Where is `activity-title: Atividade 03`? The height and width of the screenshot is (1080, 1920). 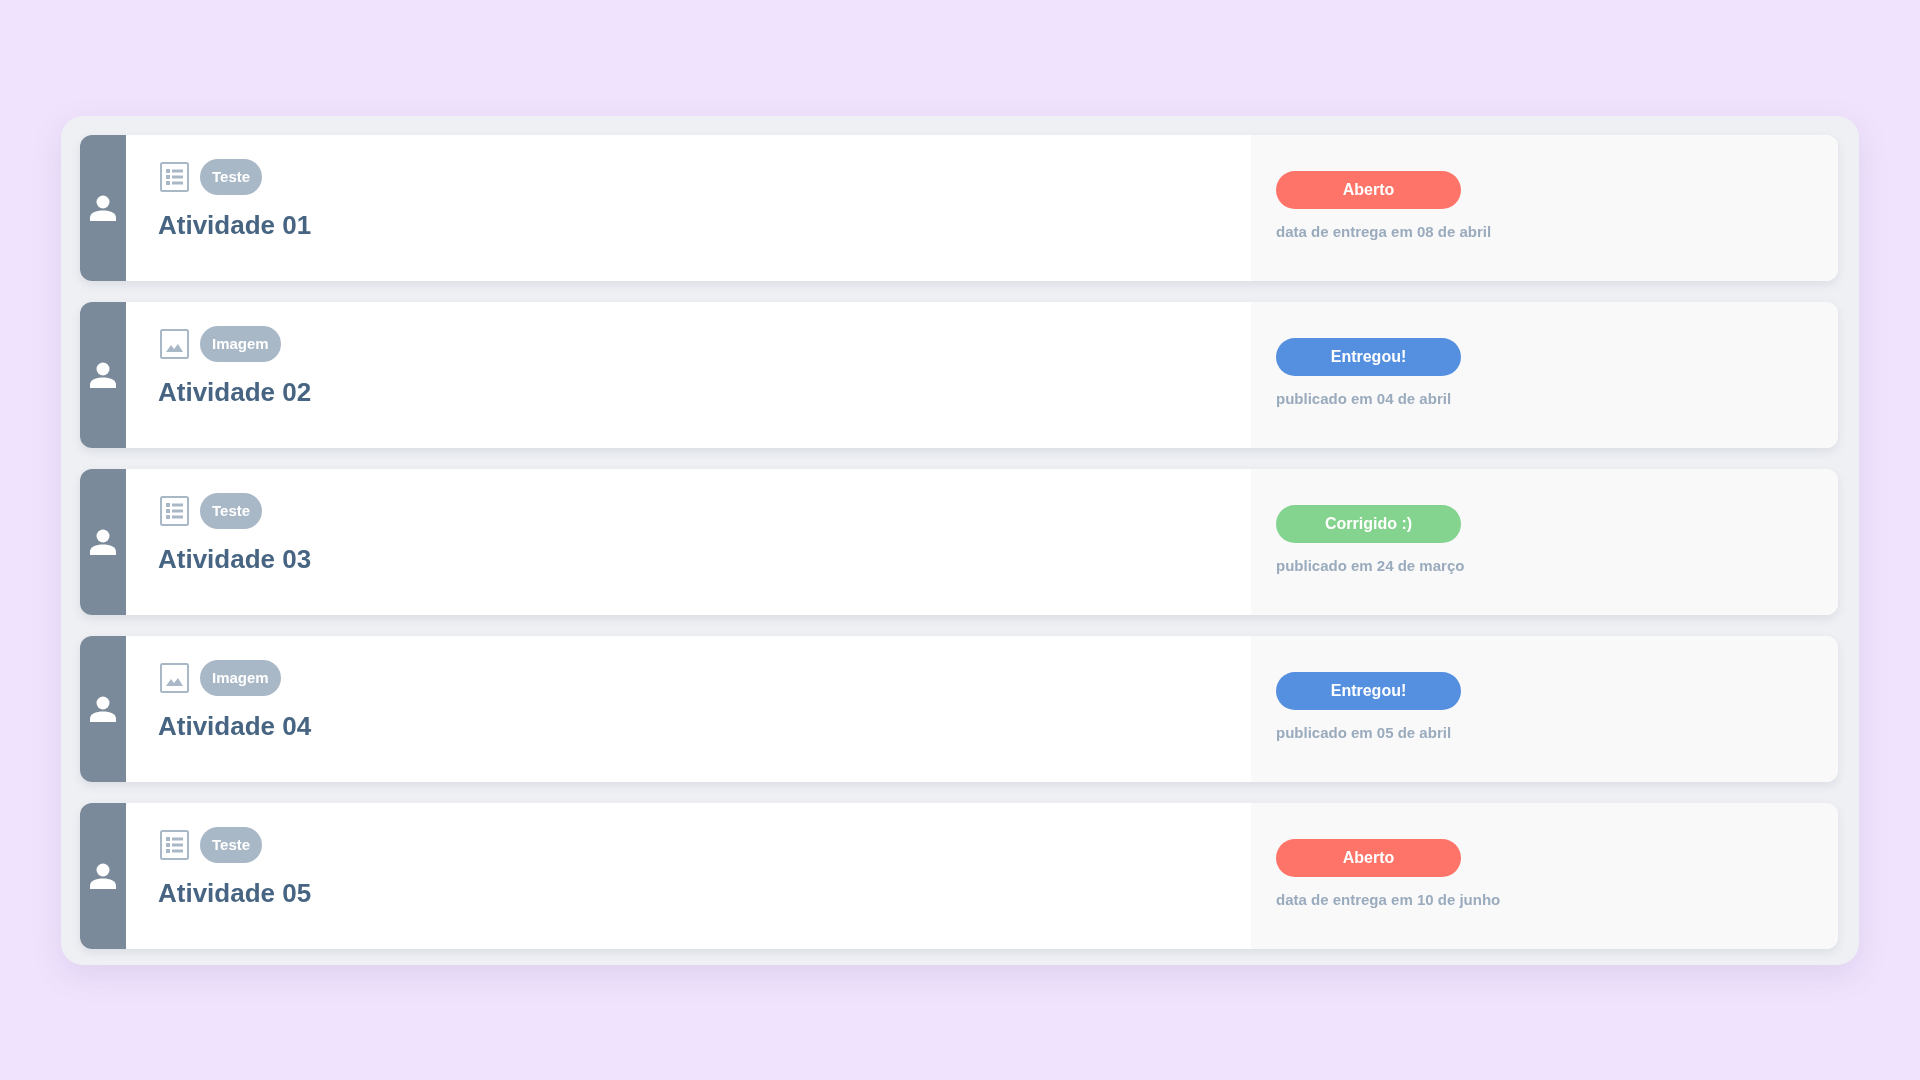 activity-title: Atividade 03 is located at coordinates (235, 559).